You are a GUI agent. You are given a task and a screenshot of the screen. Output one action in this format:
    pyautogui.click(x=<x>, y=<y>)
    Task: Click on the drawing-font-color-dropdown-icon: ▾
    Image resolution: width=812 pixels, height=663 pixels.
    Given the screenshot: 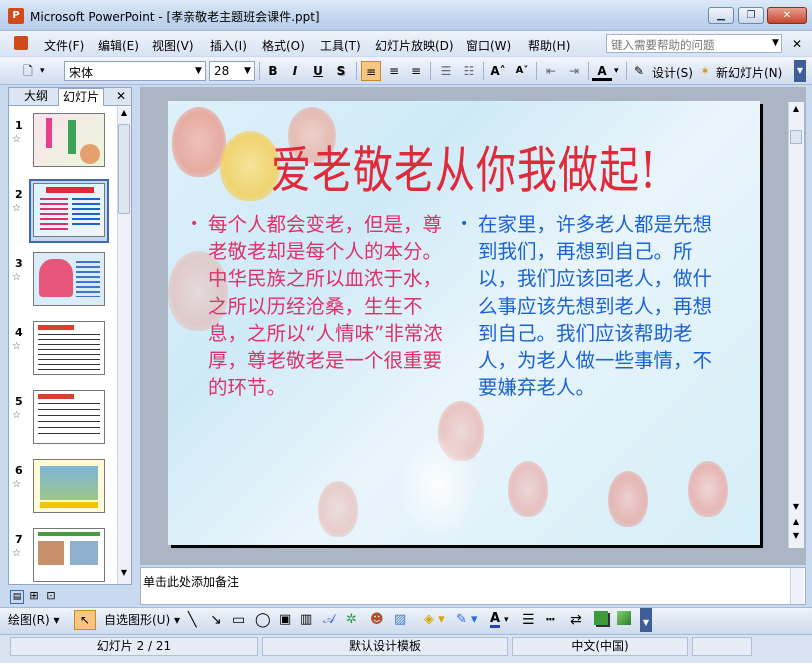 What is the action you would take?
    pyautogui.click(x=506, y=620)
    